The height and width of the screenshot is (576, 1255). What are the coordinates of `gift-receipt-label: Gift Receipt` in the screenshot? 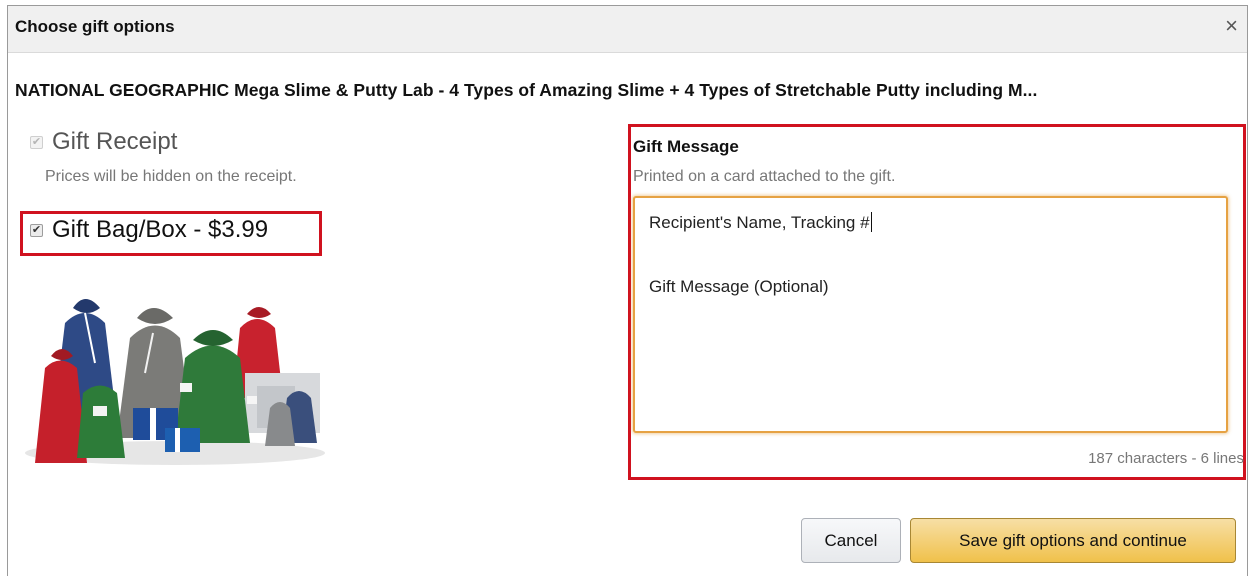 It's located at (115, 141).